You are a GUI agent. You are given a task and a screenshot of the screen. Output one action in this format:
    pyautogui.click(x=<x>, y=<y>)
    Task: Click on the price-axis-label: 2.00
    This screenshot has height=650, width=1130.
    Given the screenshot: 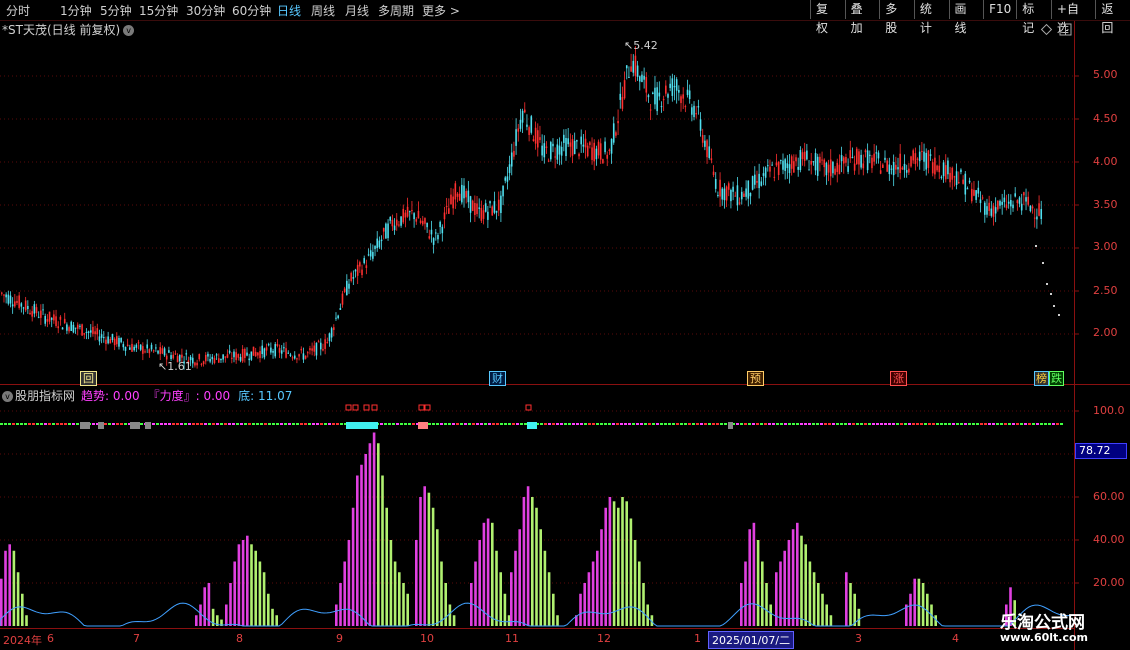 What is the action you would take?
    pyautogui.click(x=1105, y=332)
    